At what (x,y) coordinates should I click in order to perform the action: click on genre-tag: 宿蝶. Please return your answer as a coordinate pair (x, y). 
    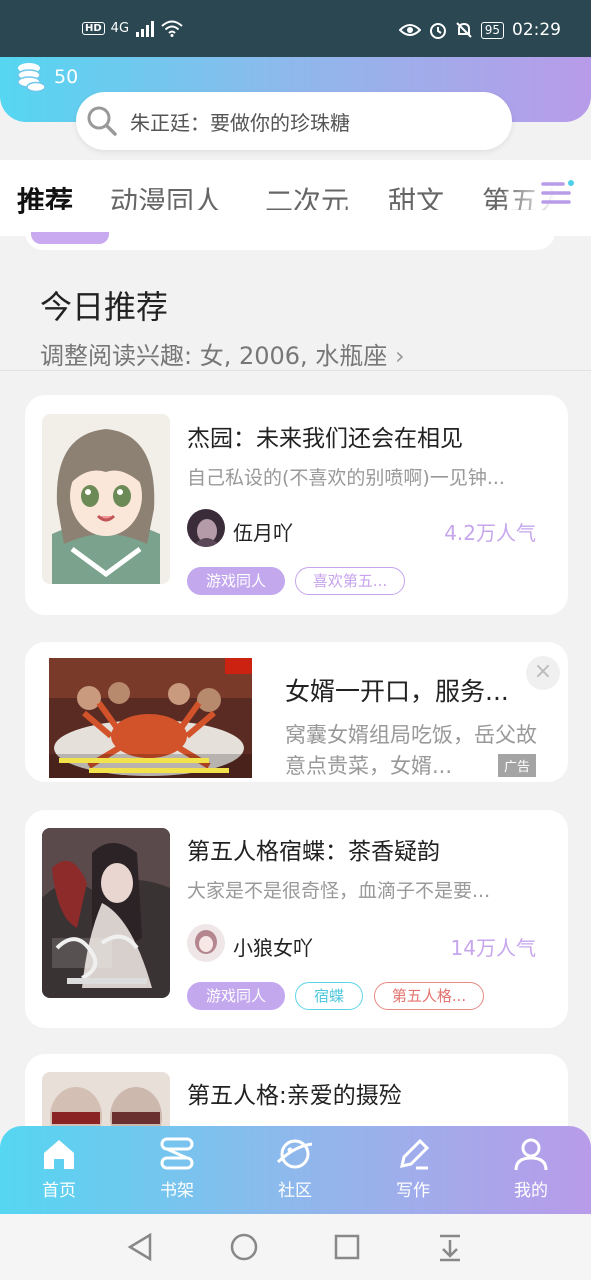
    Looking at the image, I should click on (329, 996).